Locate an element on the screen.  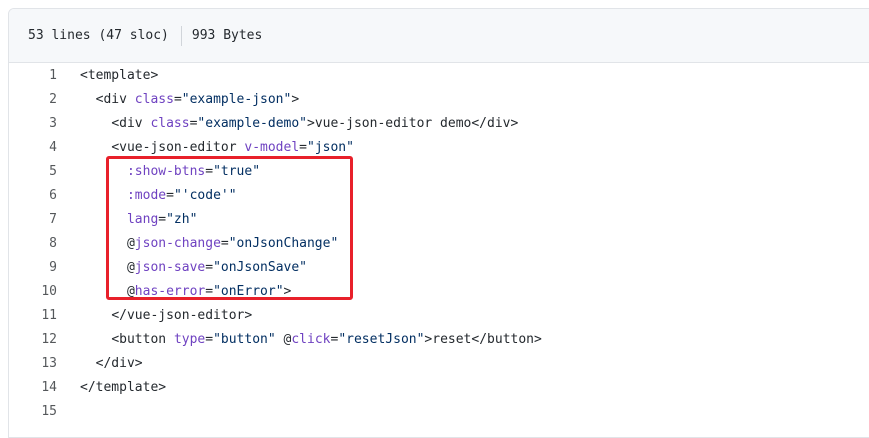
code-token: </div> is located at coordinates (119, 363).